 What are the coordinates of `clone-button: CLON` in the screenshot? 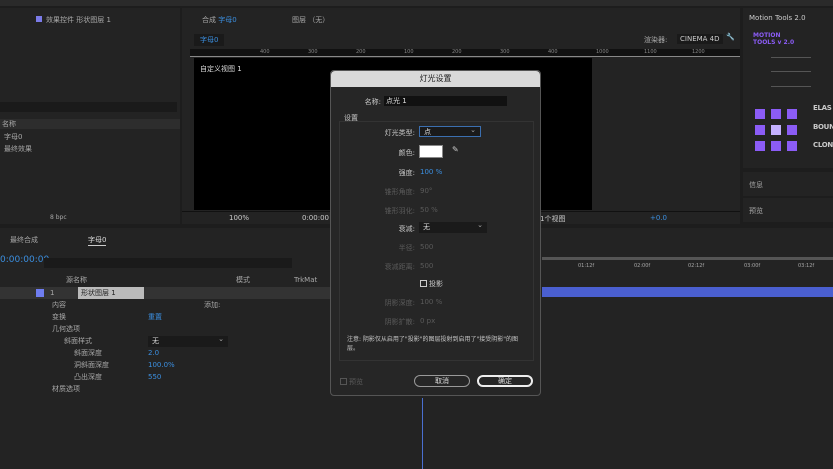 It's located at (823, 145).